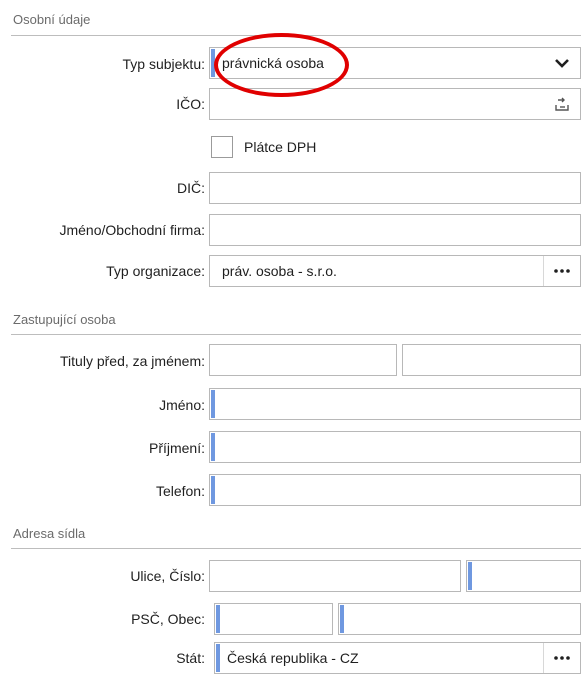  Describe the element at coordinates (395, 447) in the screenshot. I see `prijmeni-input` at that location.